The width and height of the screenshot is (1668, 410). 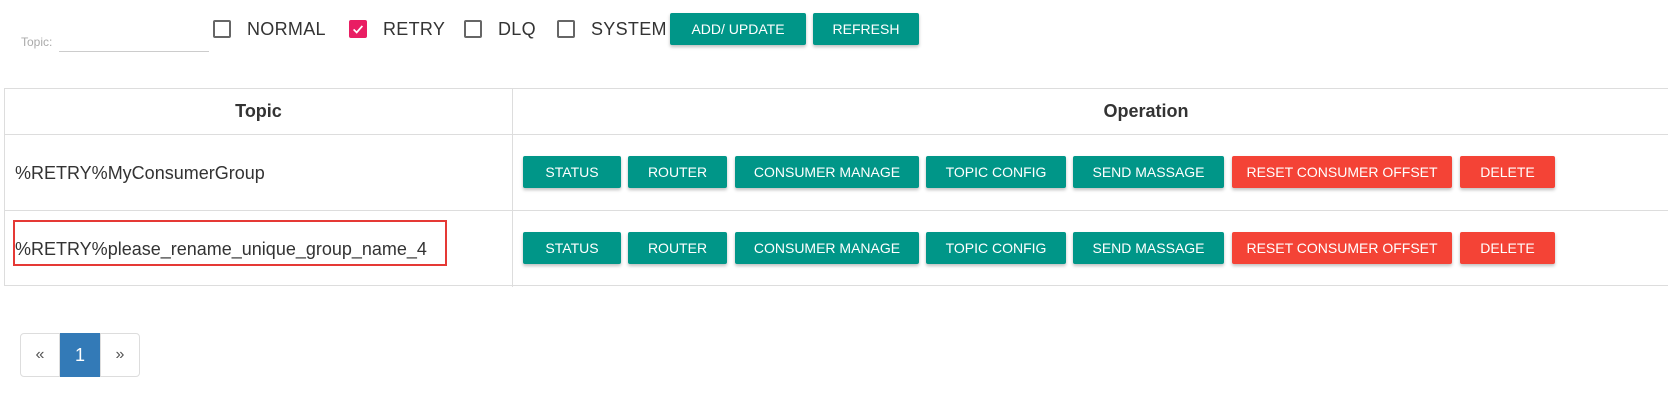 I want to click on checkbox-dlq-label: DLQ, so click(x=517, y=28).